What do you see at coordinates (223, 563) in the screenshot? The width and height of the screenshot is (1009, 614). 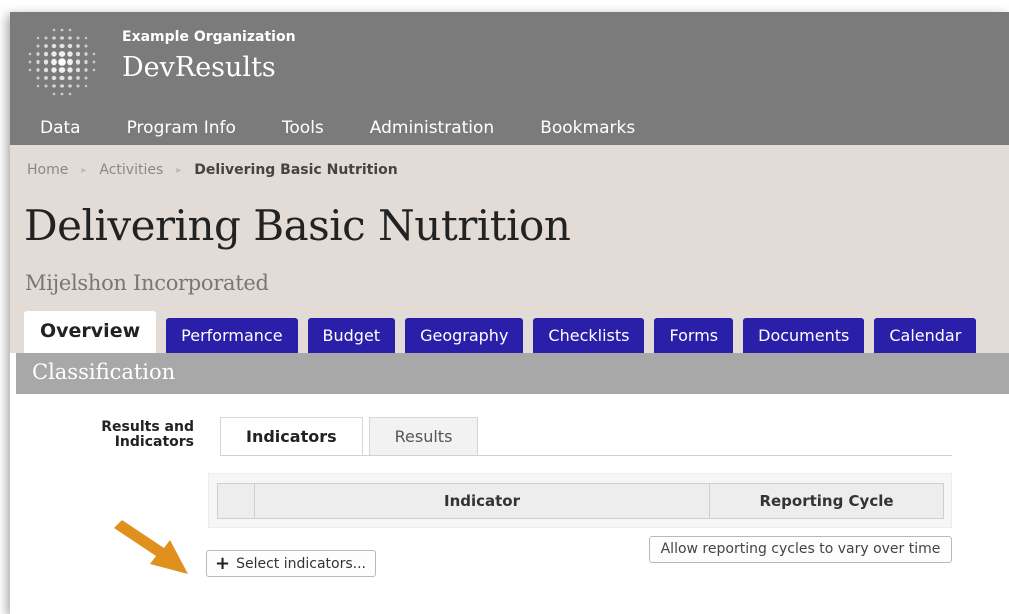 I see `plus-icon: +` at bounding box center [223, 563].